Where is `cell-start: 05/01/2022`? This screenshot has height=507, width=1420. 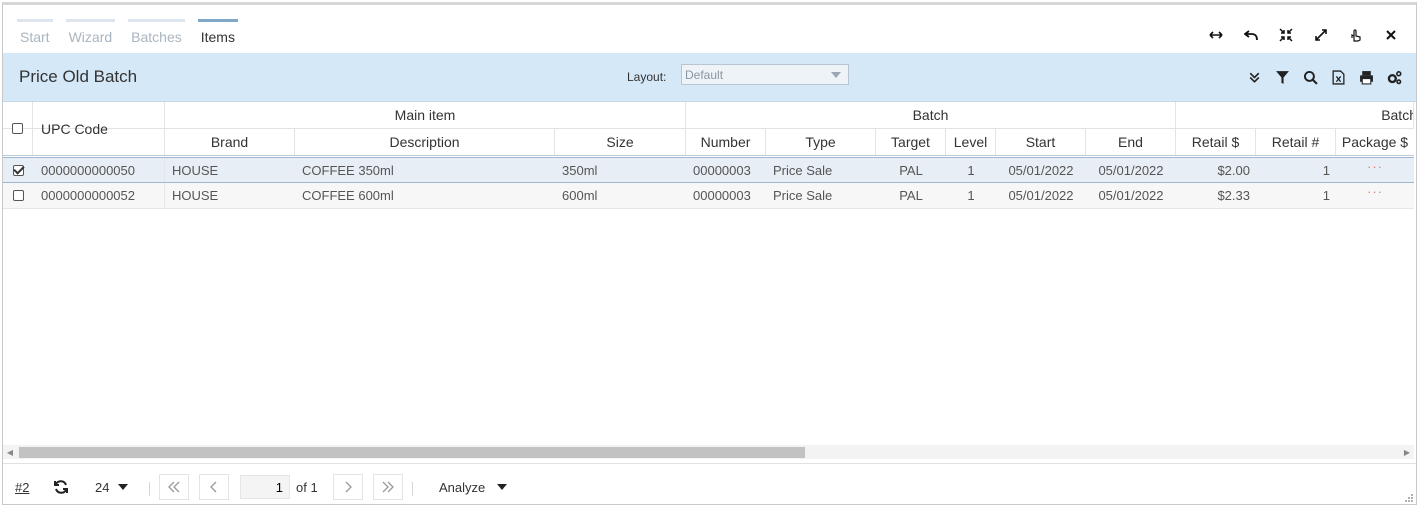
cell-start: 05/01/2022 is located at coordinates (1041, 195).